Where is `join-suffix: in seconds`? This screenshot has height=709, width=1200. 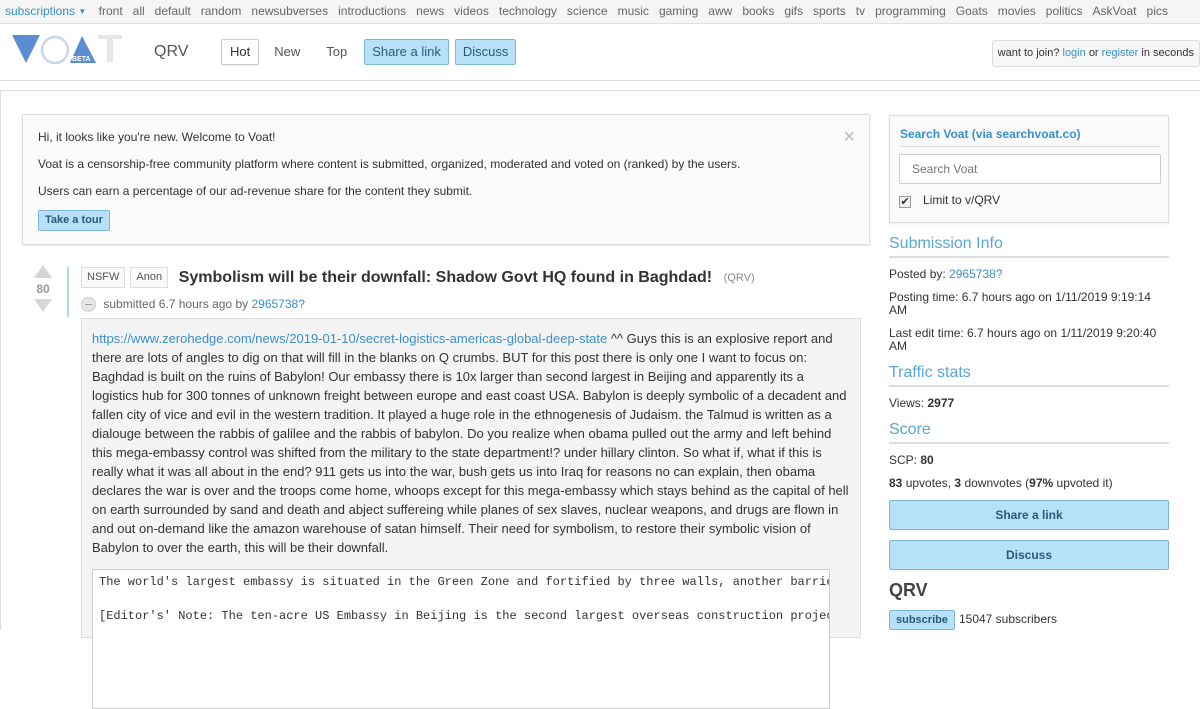 join-suffix: in seconds is located at coordinates (1167, 53).